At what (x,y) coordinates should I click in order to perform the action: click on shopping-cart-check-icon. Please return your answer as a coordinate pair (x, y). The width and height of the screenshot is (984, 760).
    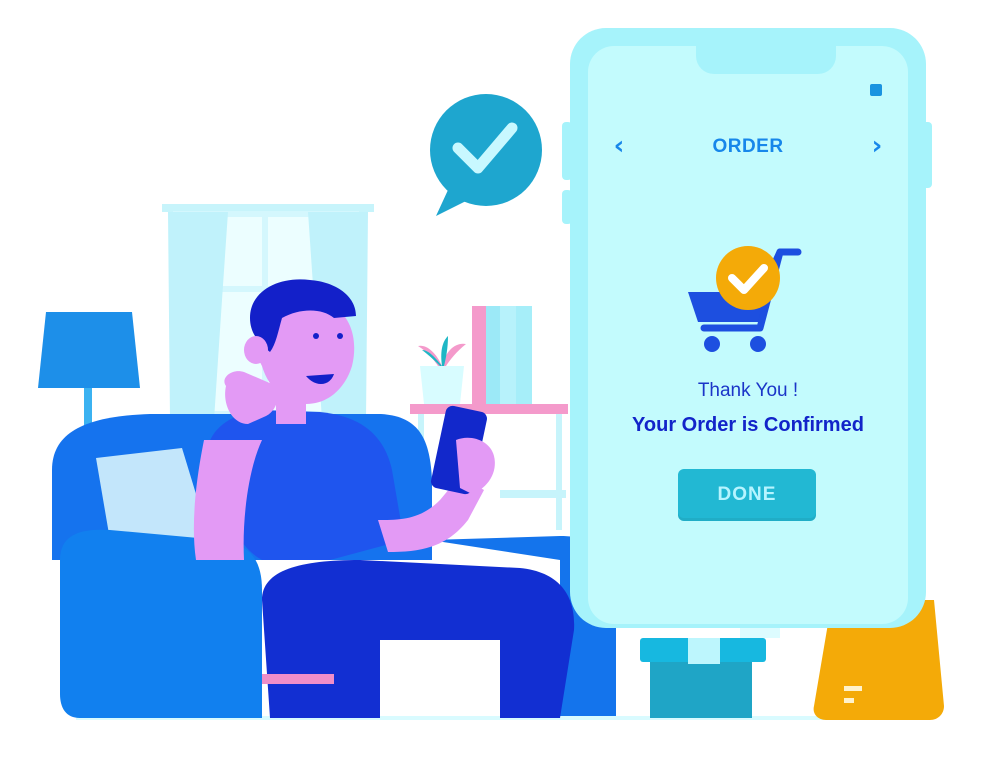
    Looking at the image, I should click on (745, 299).